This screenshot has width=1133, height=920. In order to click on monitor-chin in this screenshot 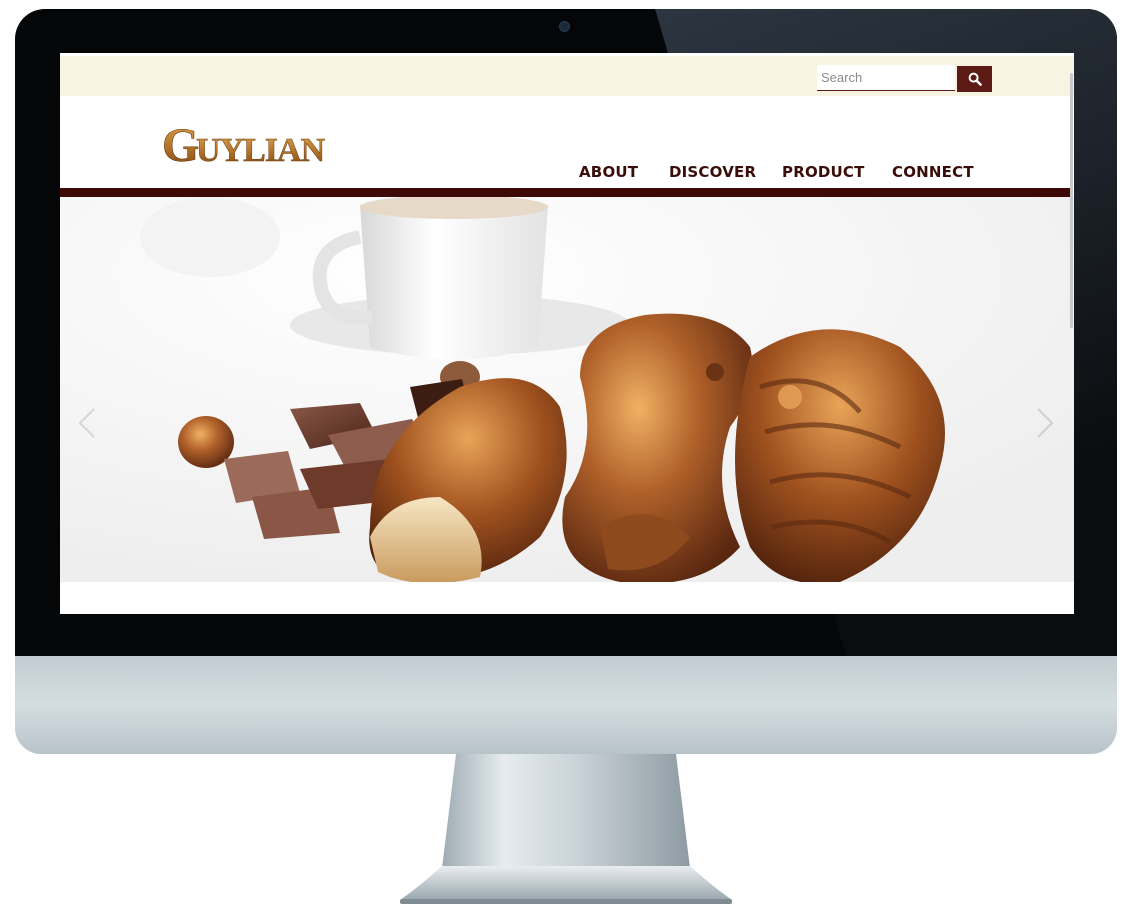, I will do `click(566, 705)`.